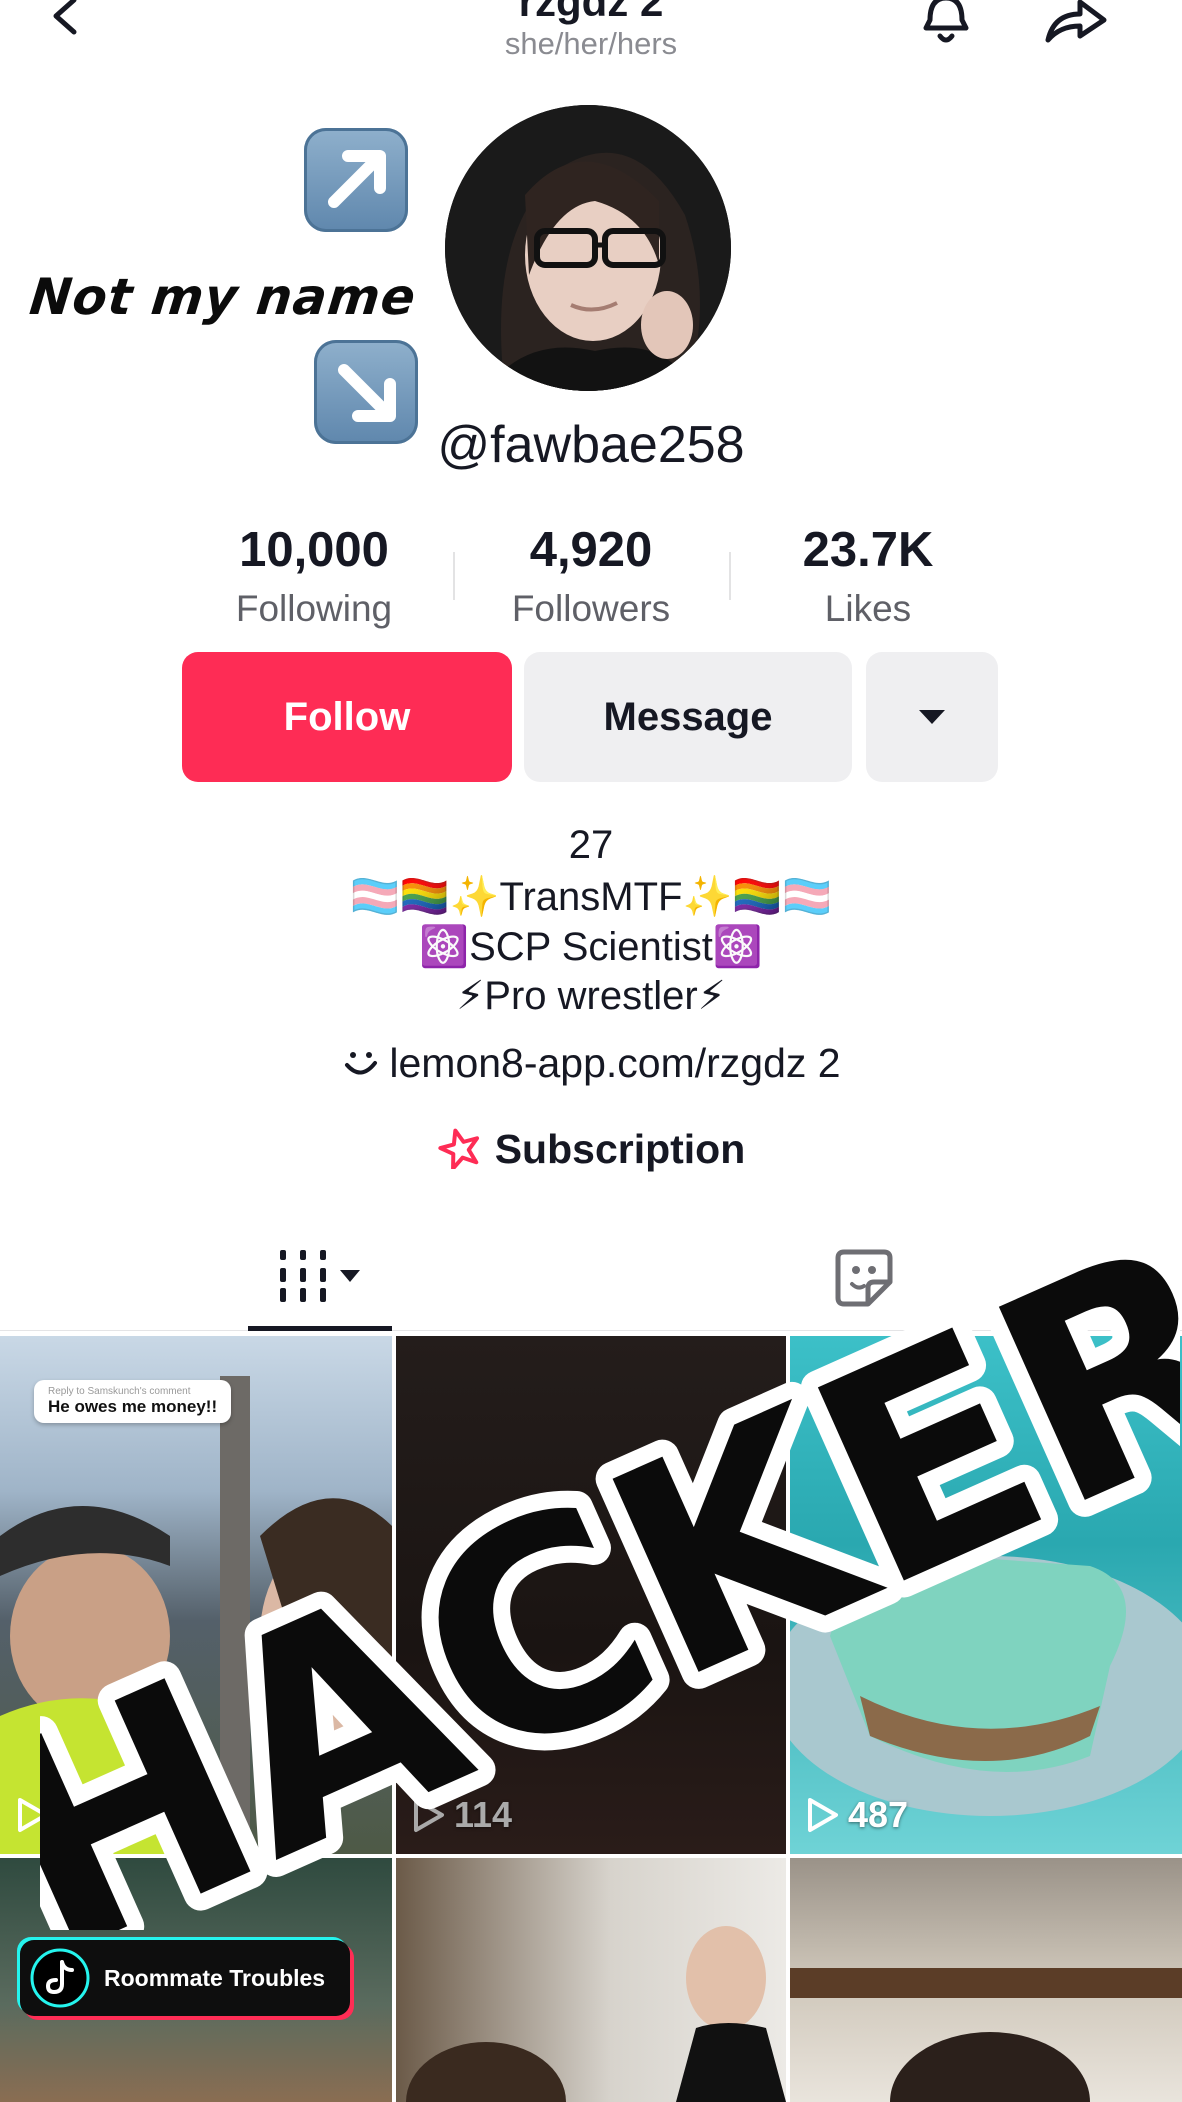 This screenshot has height=2102, width=1182. What do you see at coordinates (946, 25) in the screenshot?
I see `bell-icon` at bounding box center [946, 25].